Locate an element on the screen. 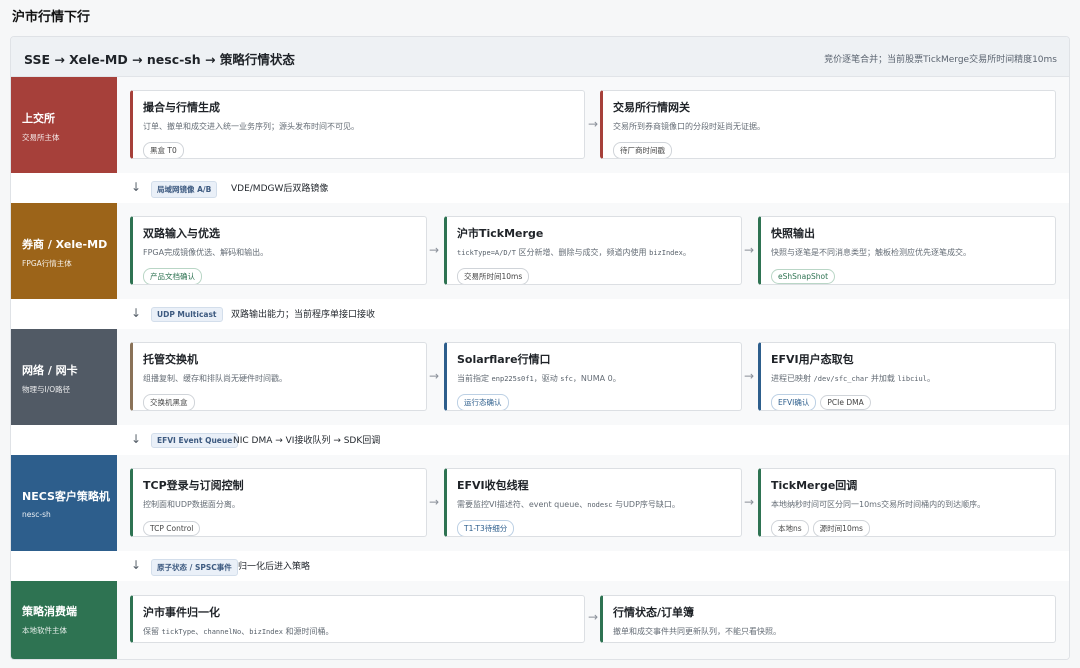 This screenshot has height=668, width=1080. code-driver: sfc is located at coordinates (566, 379).